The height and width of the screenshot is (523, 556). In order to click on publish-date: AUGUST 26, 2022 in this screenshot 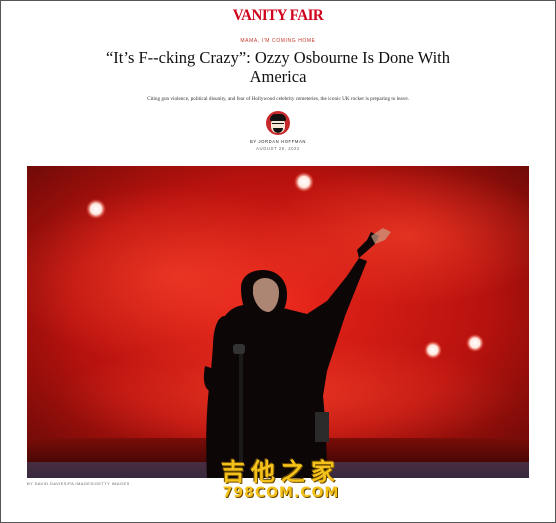, I will do `click(278, 148)`.